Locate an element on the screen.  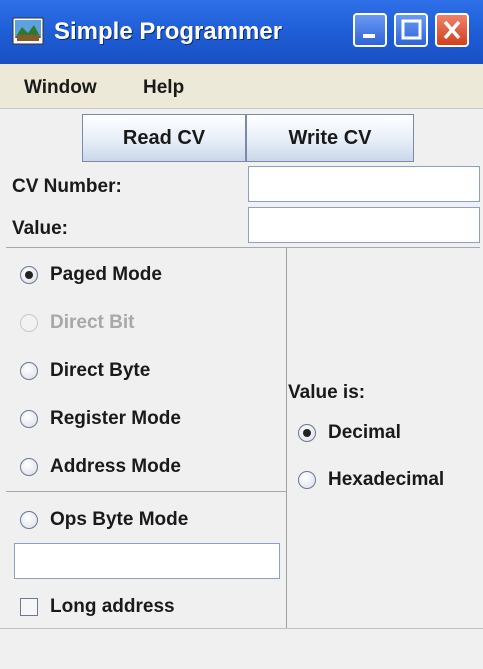
address-mode-label: Address Mode is located at coordinates (115, 466).